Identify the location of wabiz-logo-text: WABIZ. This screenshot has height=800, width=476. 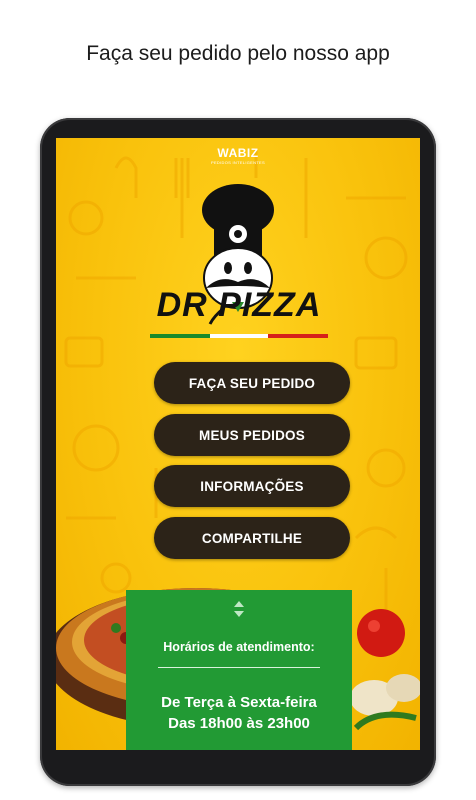
(238, 153).